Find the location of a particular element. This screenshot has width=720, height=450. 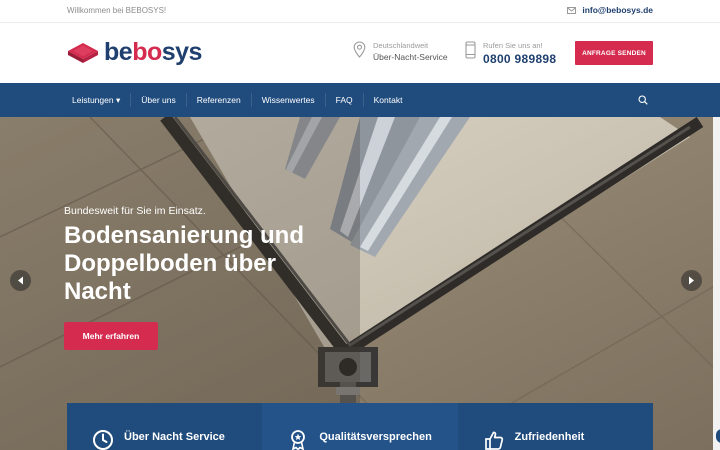

search-icon is located at coordinates (643, 100).